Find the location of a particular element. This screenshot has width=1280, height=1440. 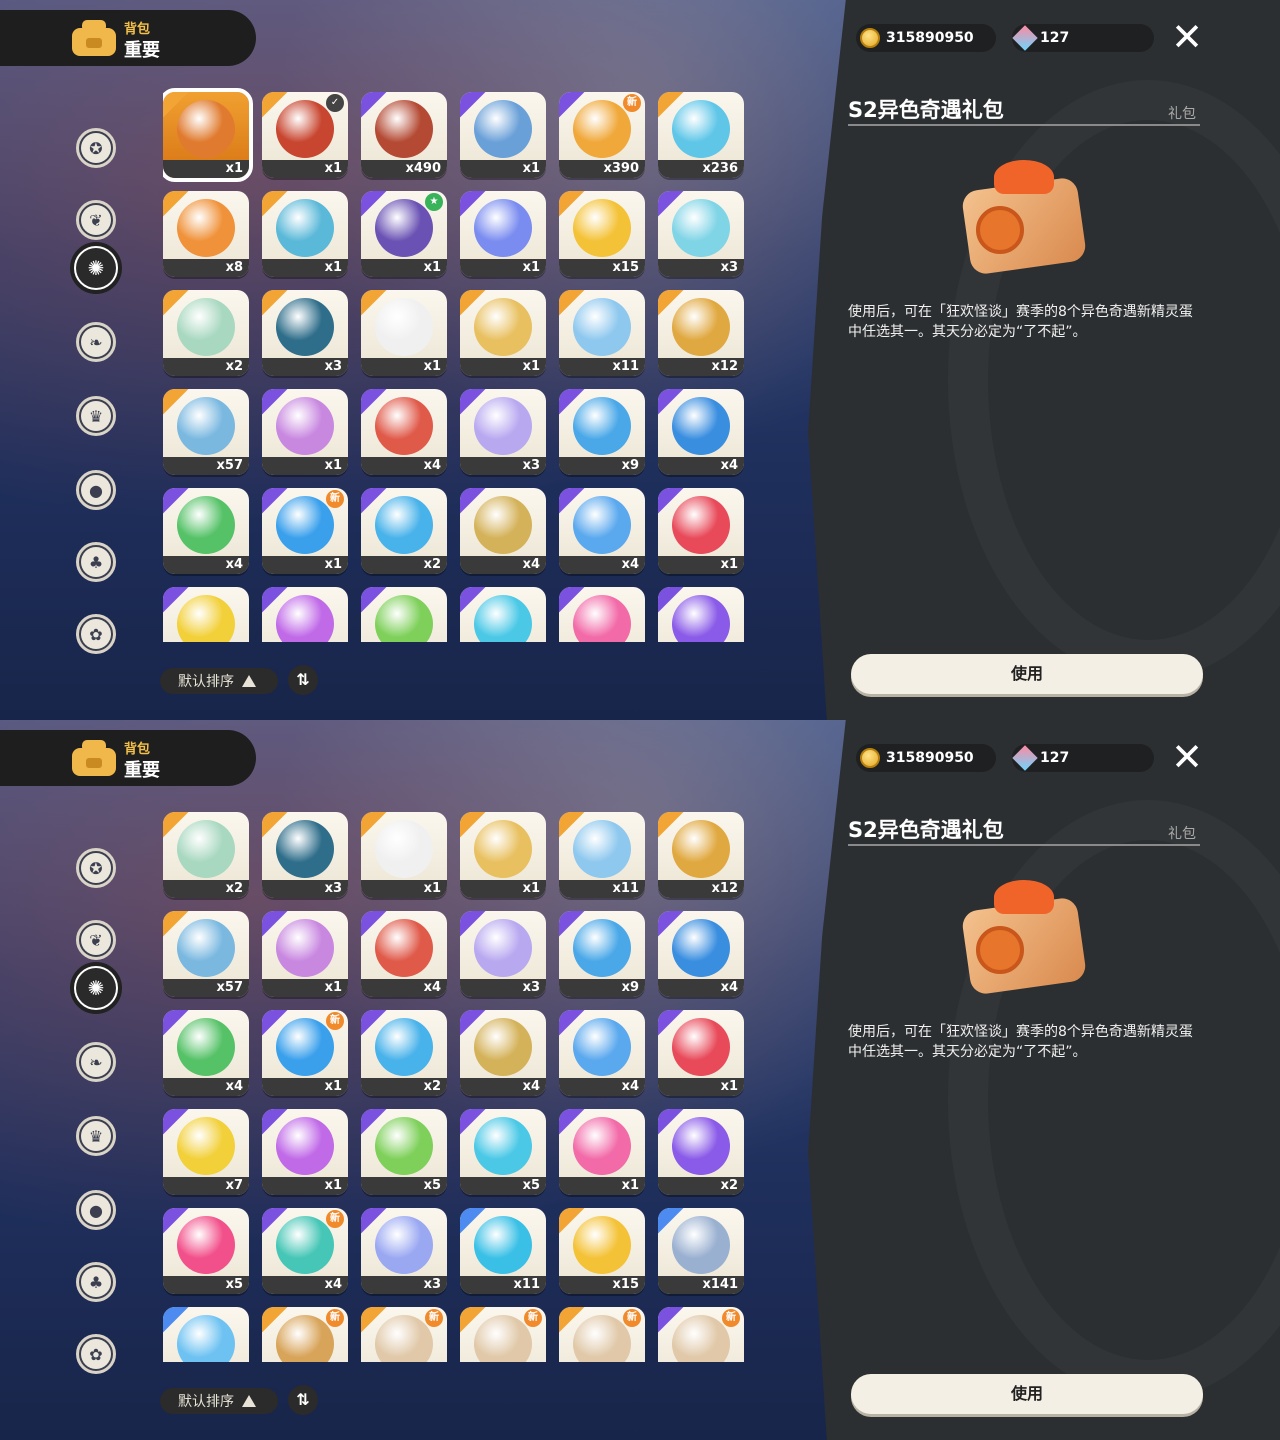

item-slot: x8 is located at coordinates (206, 234).